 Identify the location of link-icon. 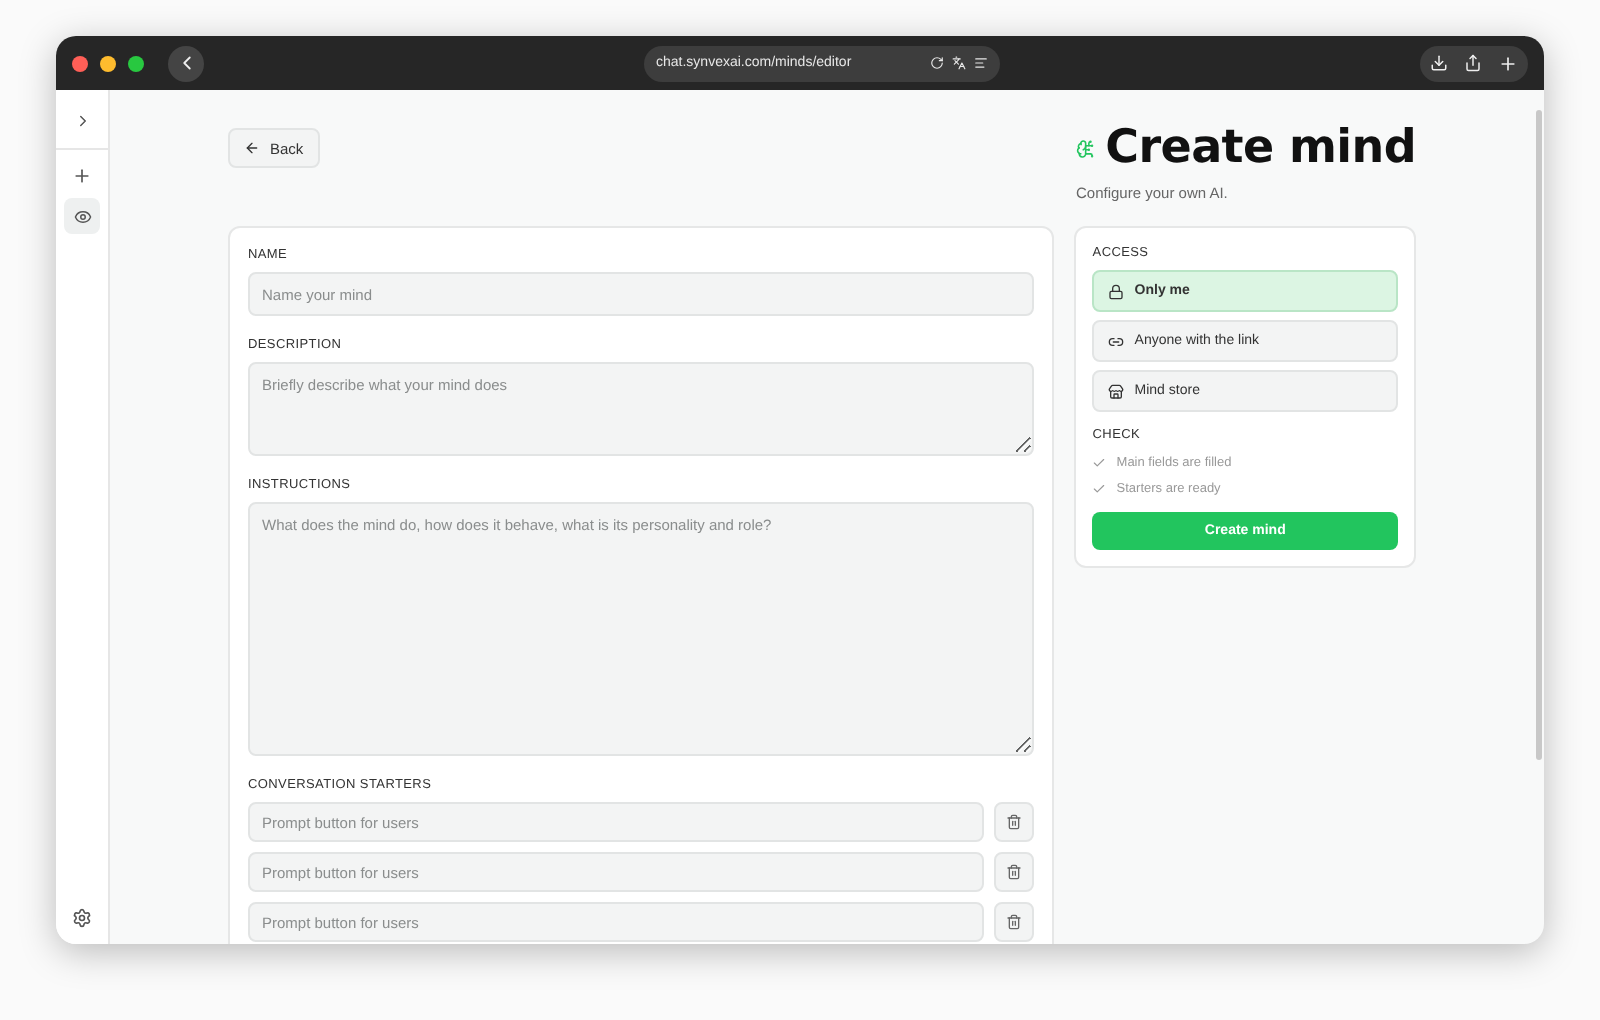
(1116, 341).